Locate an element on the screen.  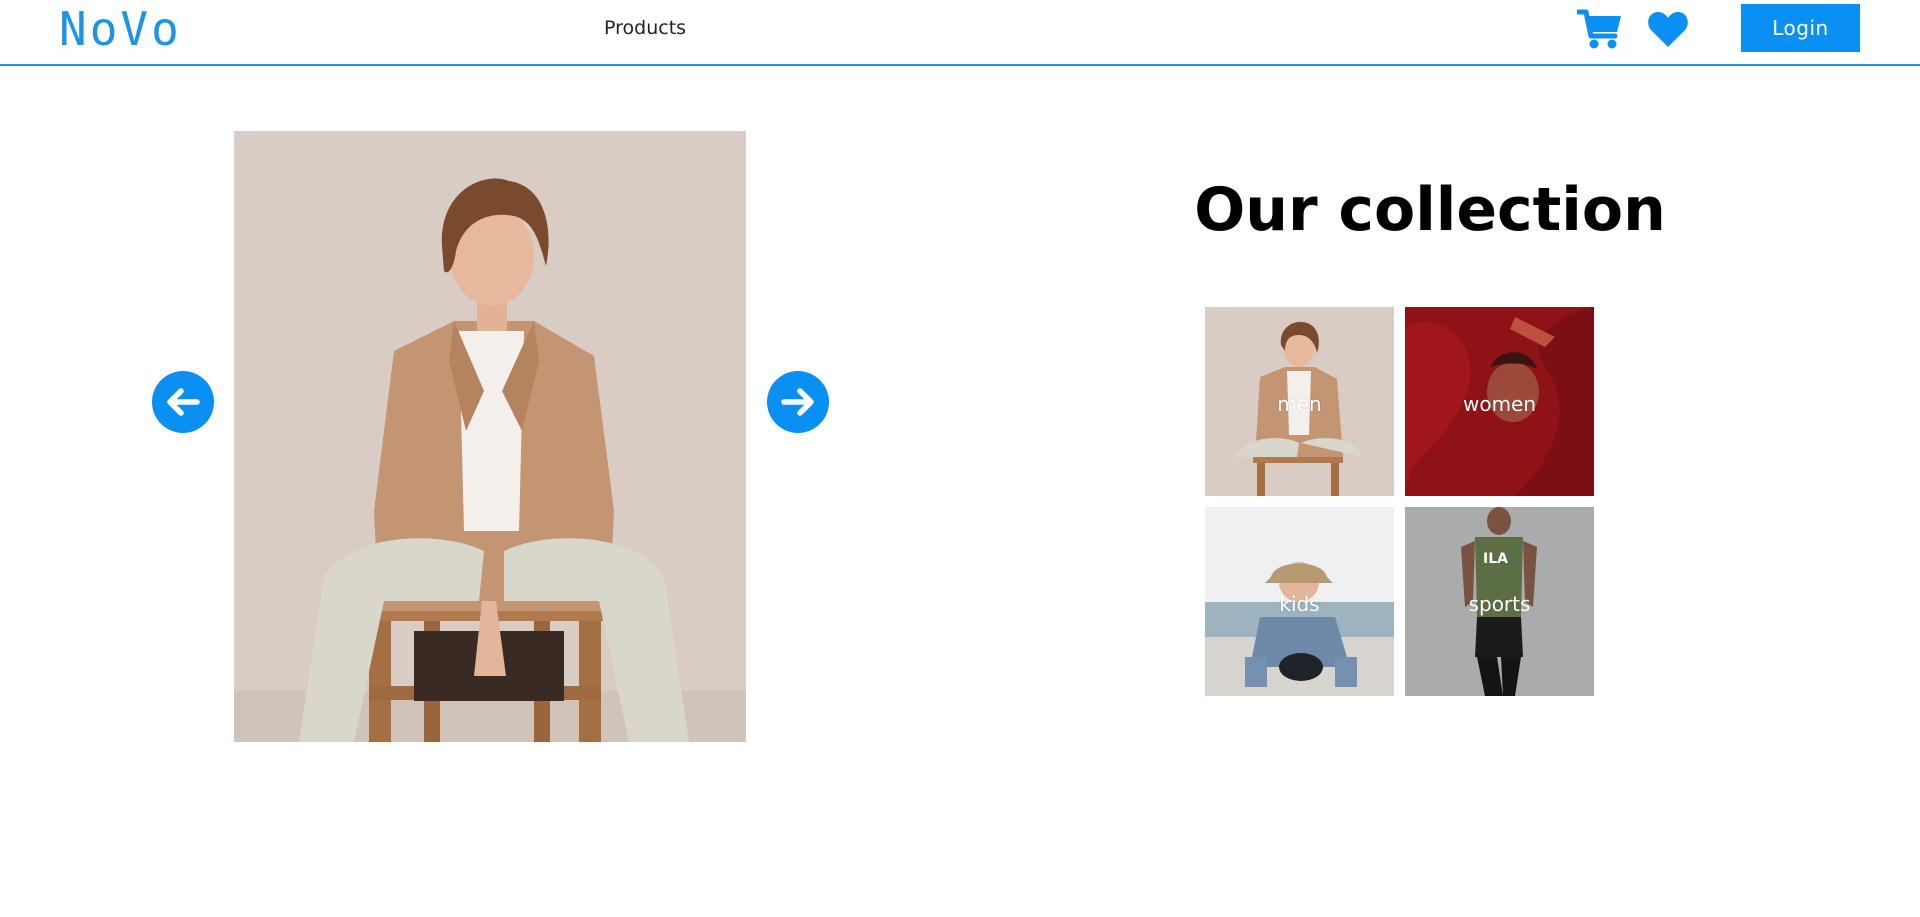
login-button: Login is located at coordinates (1800, 28).